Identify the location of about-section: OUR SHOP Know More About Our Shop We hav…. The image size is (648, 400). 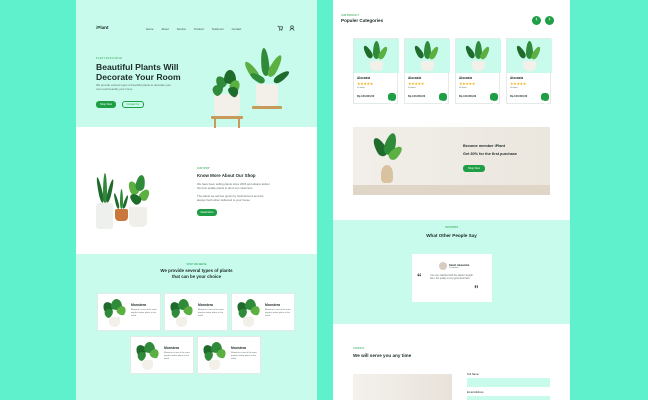
(196, 190).